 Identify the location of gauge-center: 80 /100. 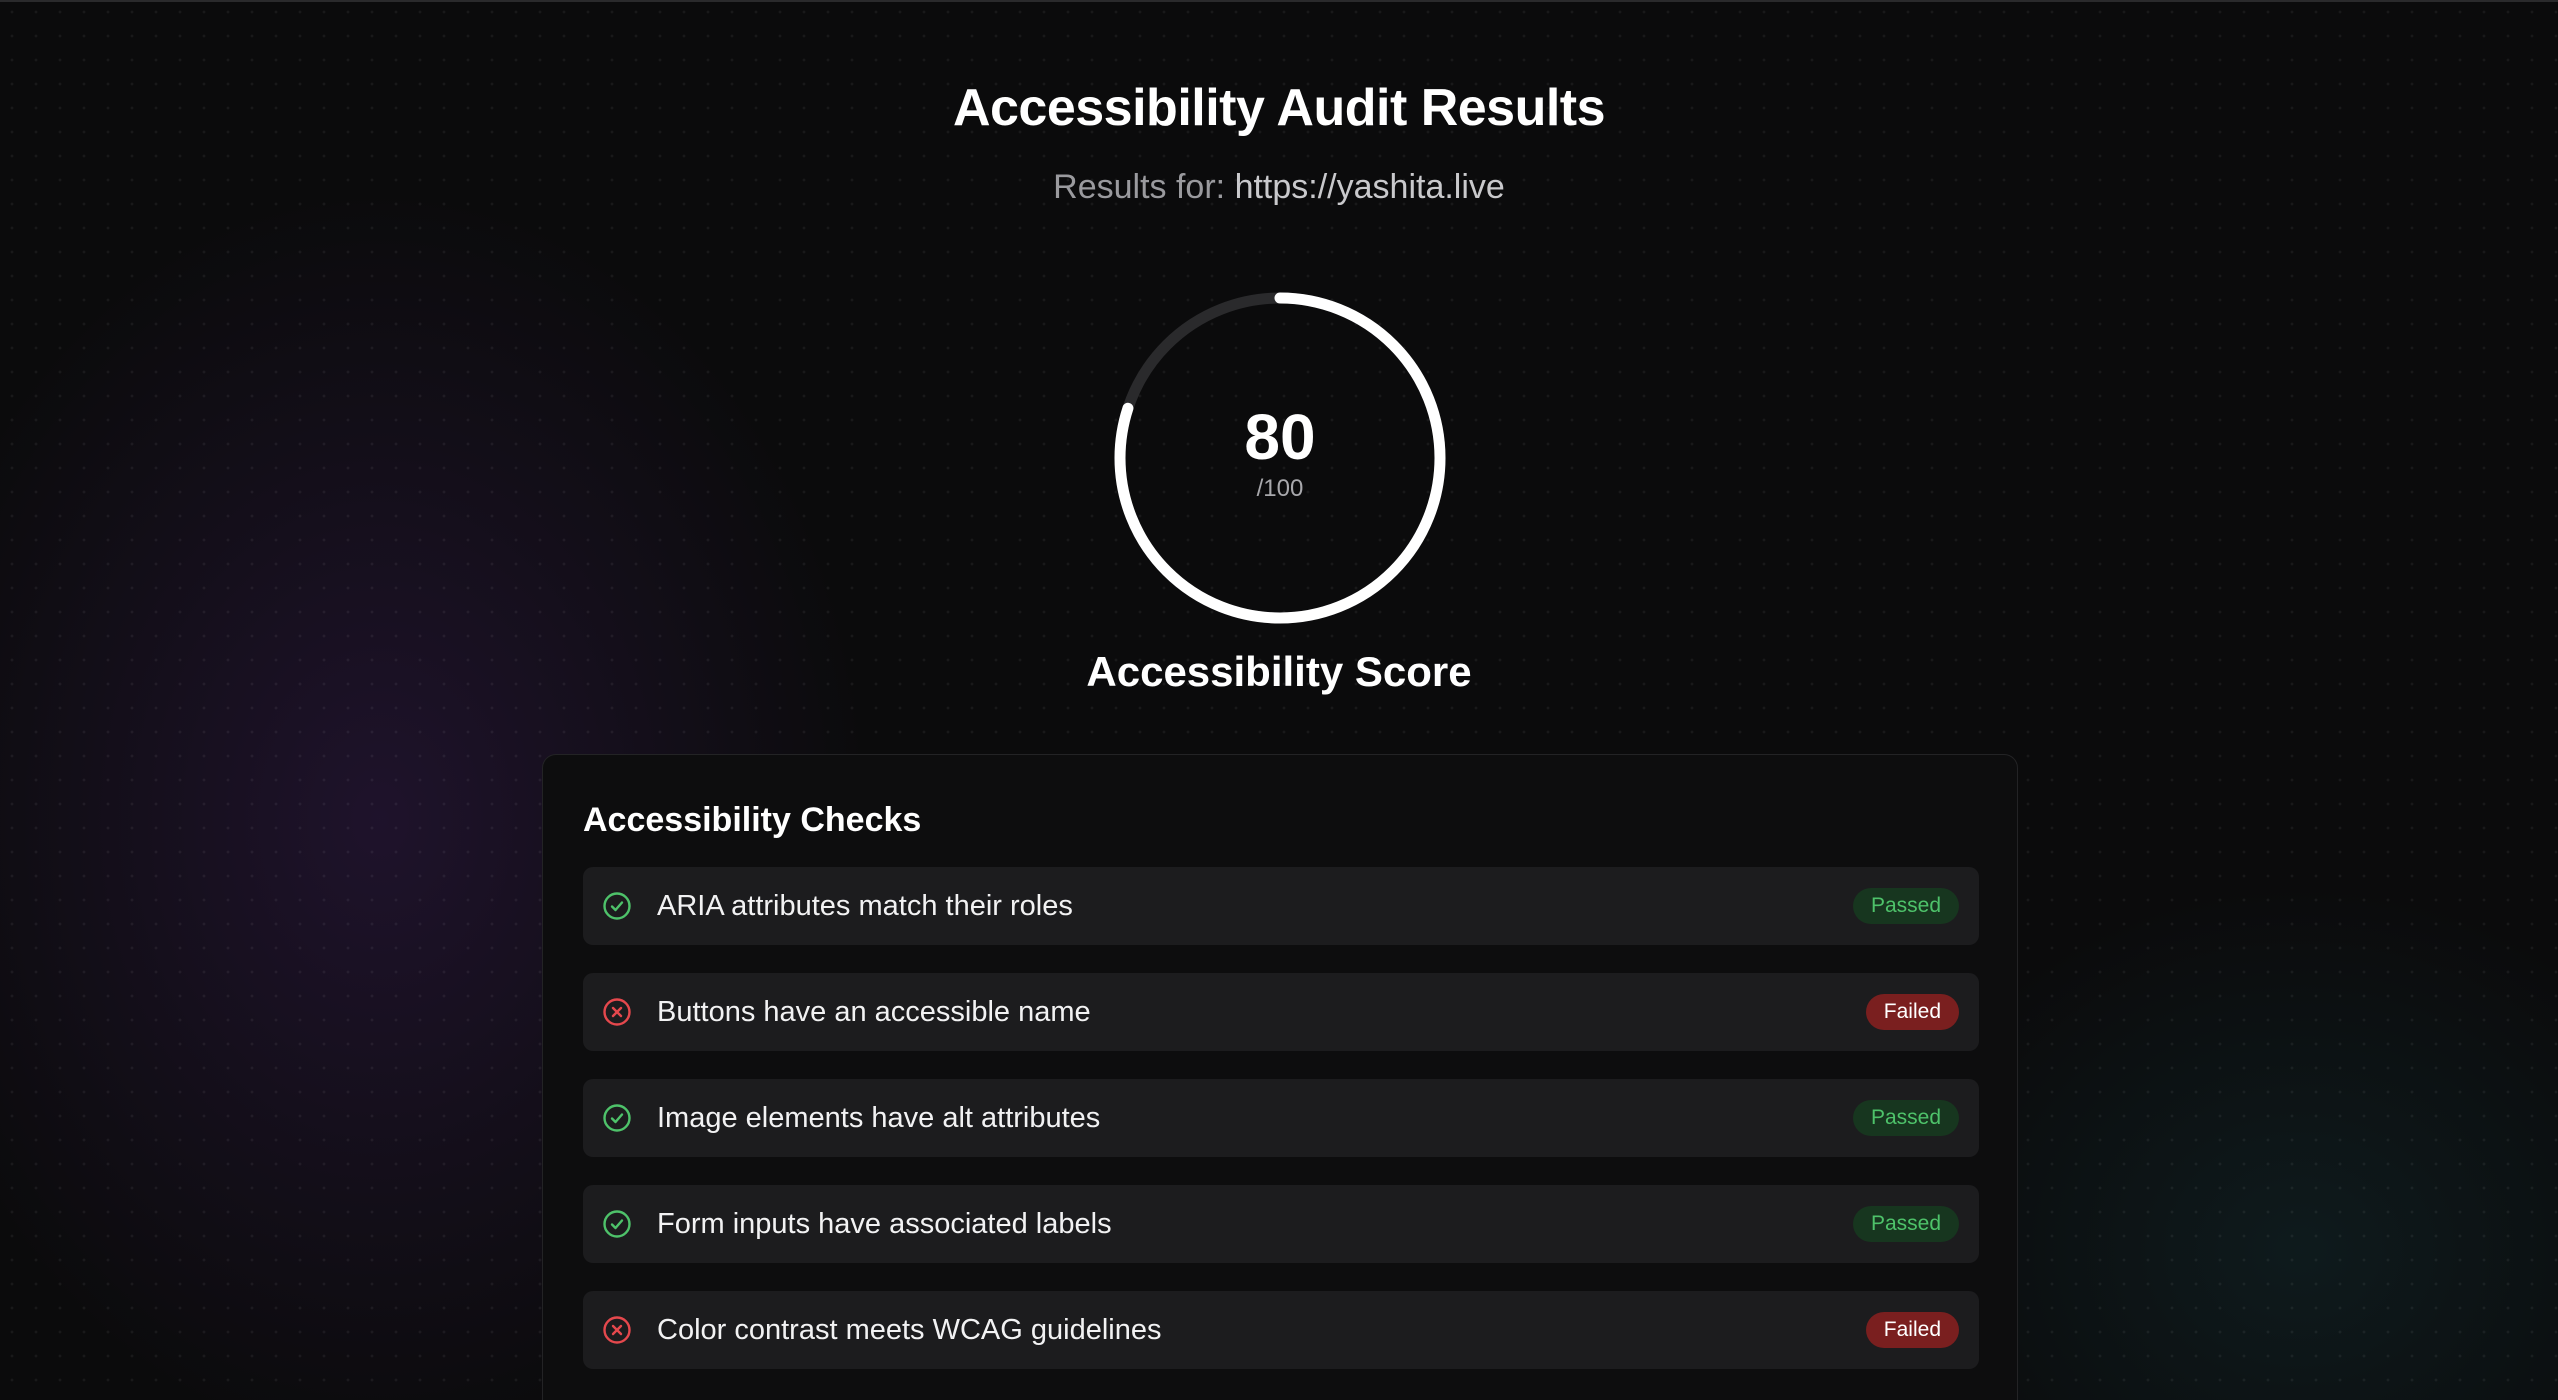
(1280, 458).